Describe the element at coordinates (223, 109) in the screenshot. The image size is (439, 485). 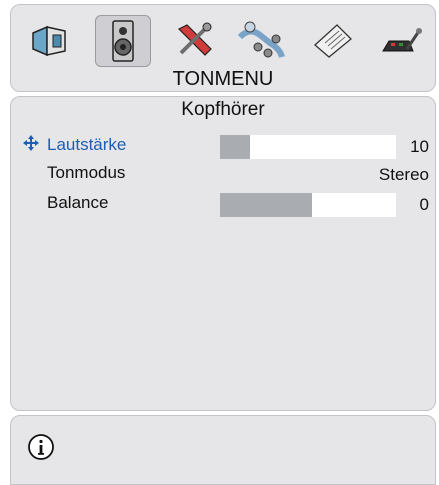
I see `submenu-title: Kopfhörer` at that location.